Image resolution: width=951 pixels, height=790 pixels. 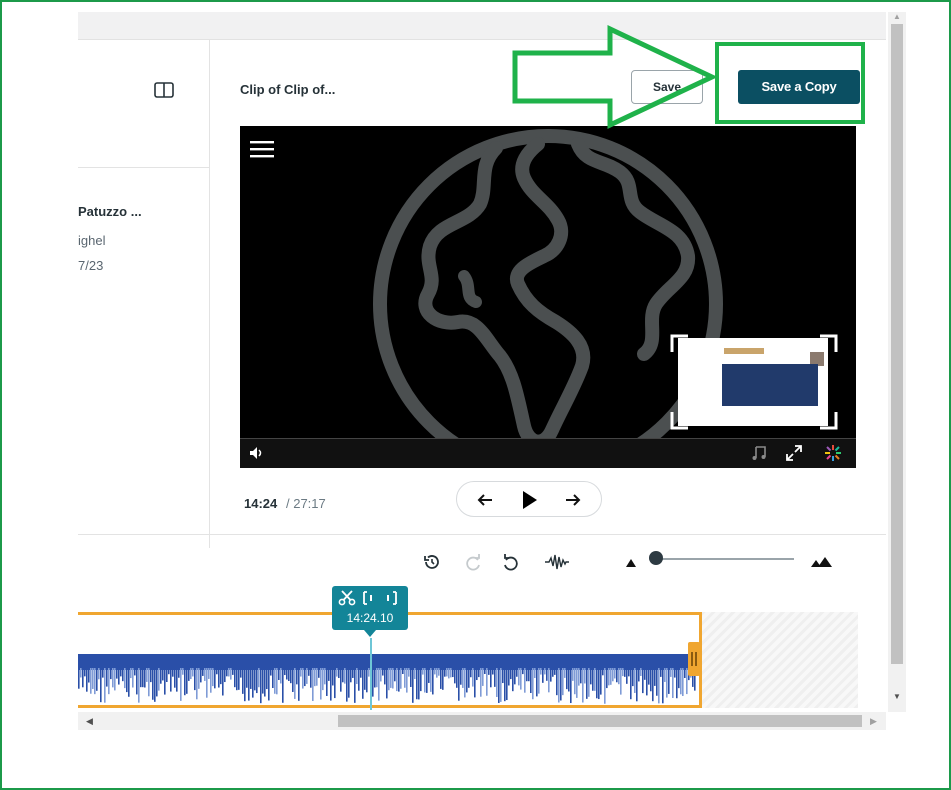 What do you see at coordinates (744, 351) in the screenshot?
I see `thumbnail-logo` at bounding box center [744, 351].